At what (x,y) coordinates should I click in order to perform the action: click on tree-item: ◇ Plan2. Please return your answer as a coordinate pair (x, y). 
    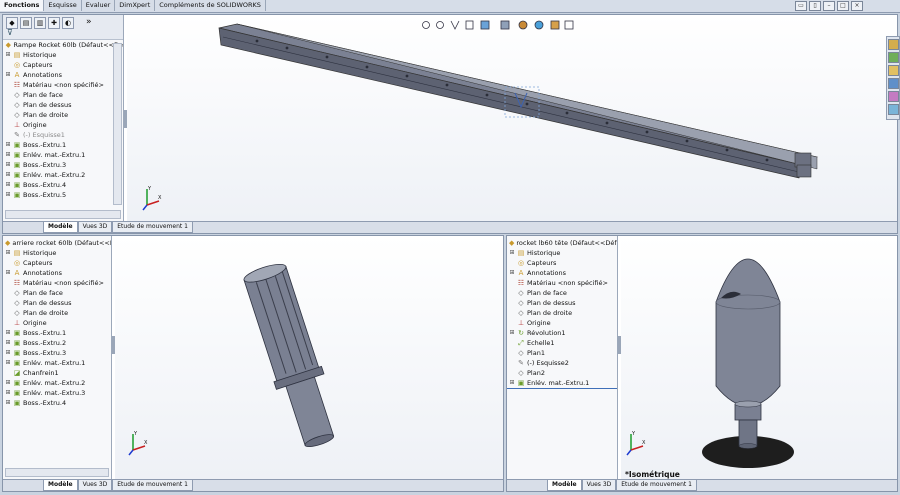
    Looking at the image, I should click on (562, 373).